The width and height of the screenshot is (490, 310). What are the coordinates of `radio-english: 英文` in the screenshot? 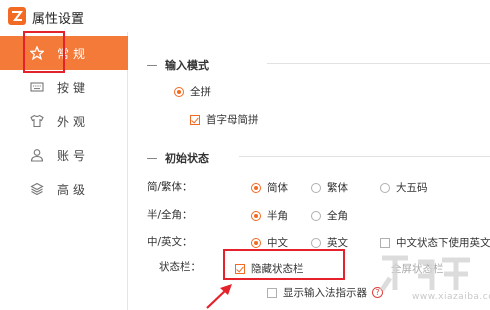 It's located at (329, 242).